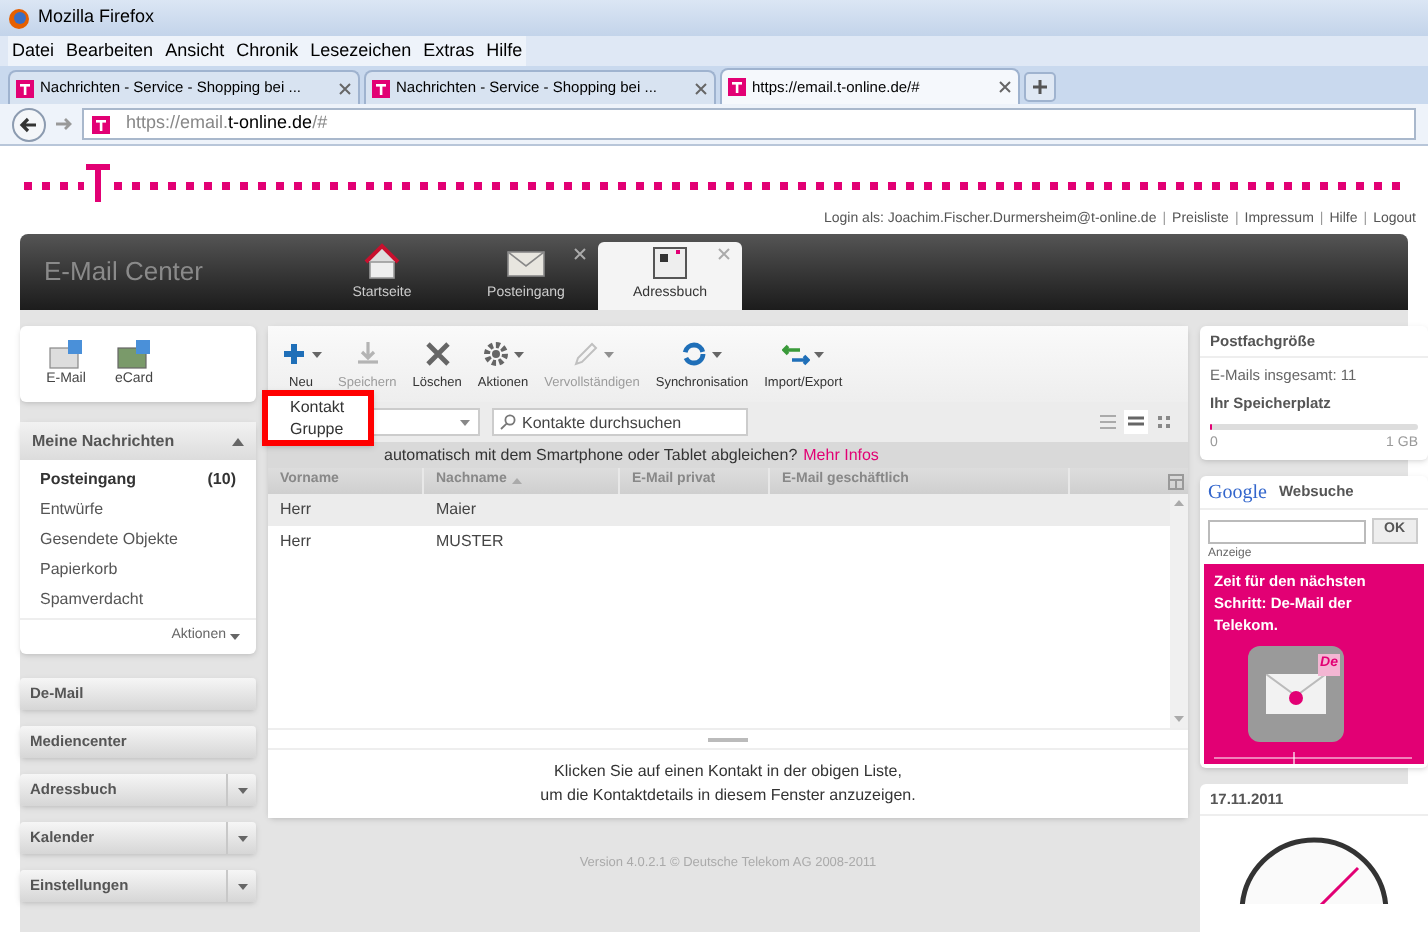 This screenshot has width=1428, height=932. I want to click on panel-header: Meine Nachrichten, so click(138, 441).